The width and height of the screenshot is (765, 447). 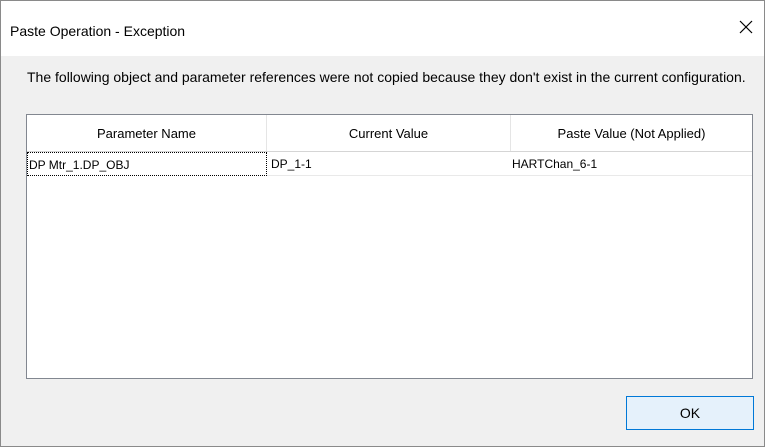 What do you see at coordinates (147, 164) in the screenshot?
I see `cell-parameter-name: DP Mtr_1.DP_OBJ` at bounding box center [147, 164].